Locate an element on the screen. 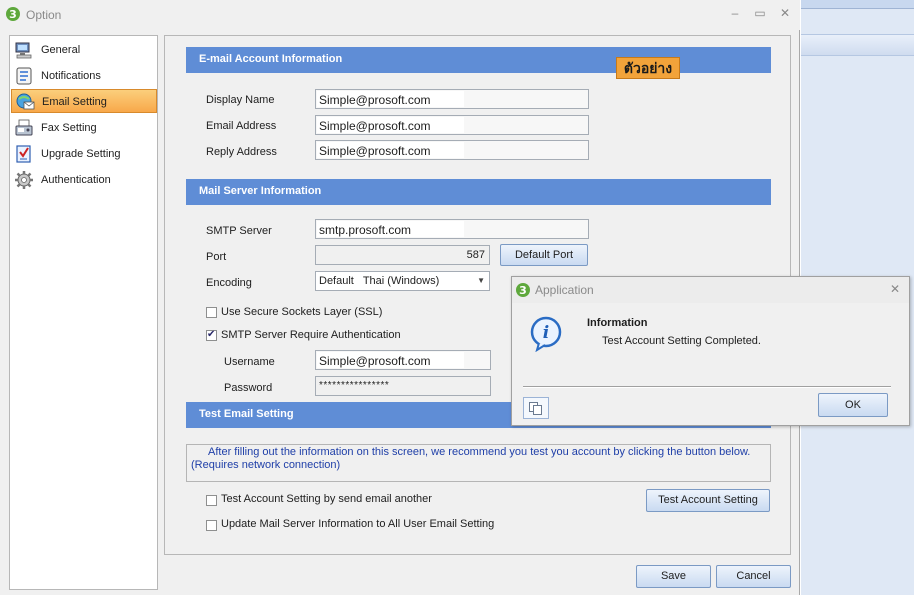 Image resolution: width=914 pixels, height=595 pixels. copy-icon is located at coordinates (535, 408).